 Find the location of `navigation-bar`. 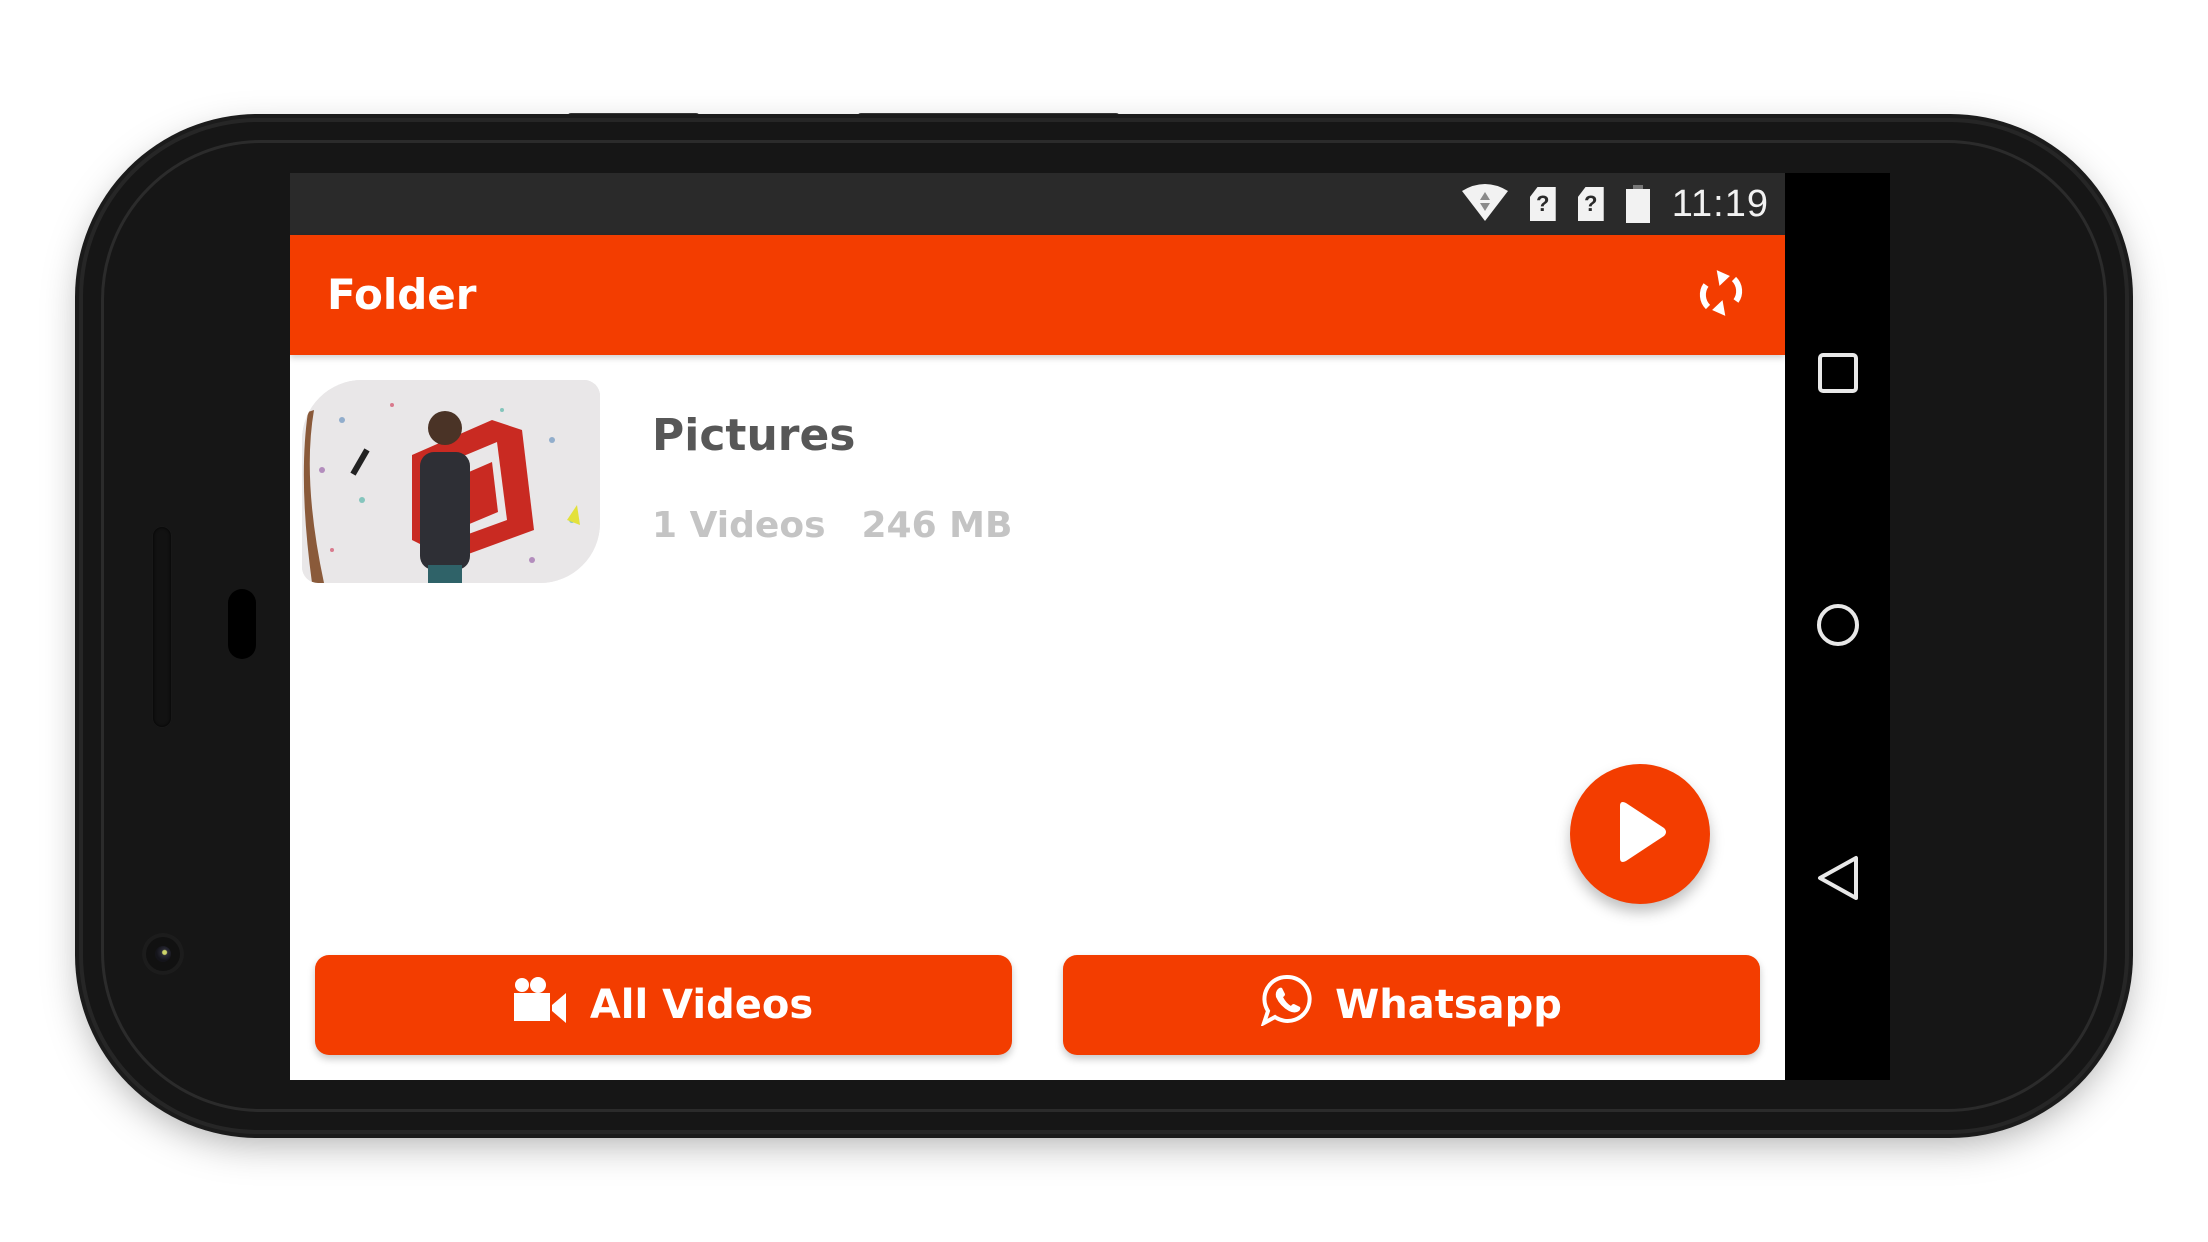

navigation-bar is located at coordinates (1837, 626).